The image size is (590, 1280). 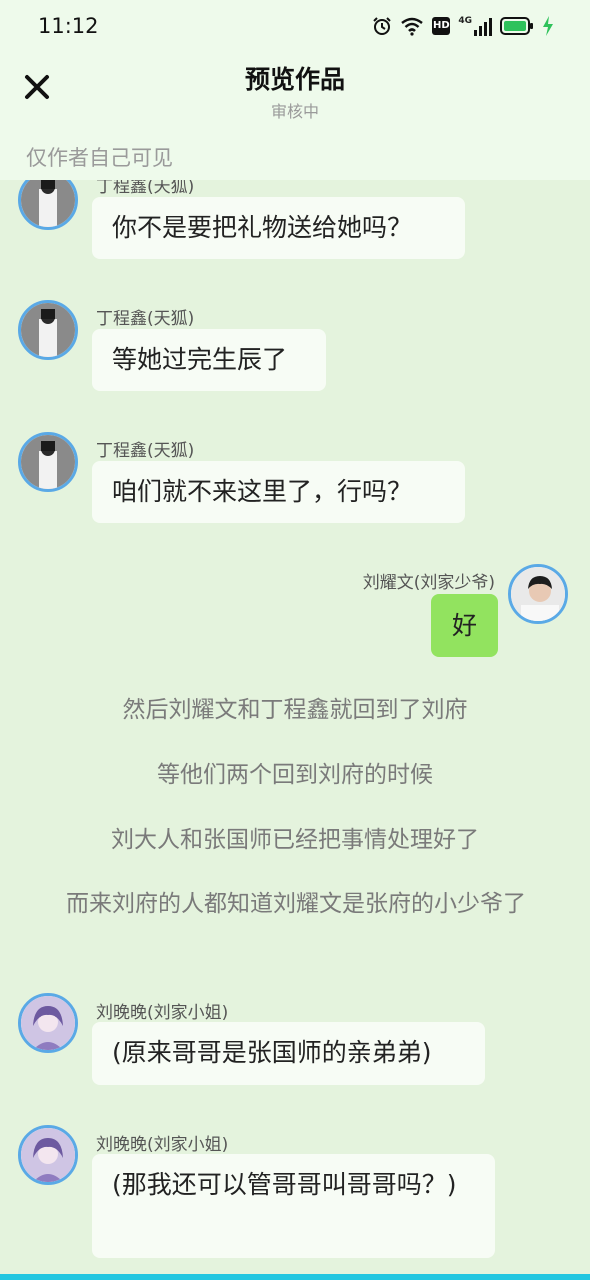 I want to click on battery-icon, so click(x=516, y=26).